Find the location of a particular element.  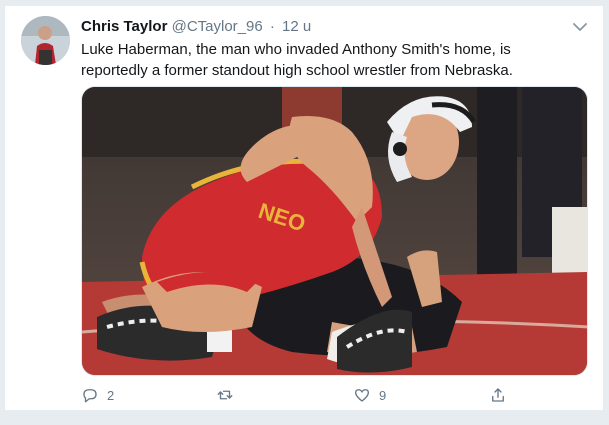

tweet-timestamp: 12 u is located at coordinates (296, 26).